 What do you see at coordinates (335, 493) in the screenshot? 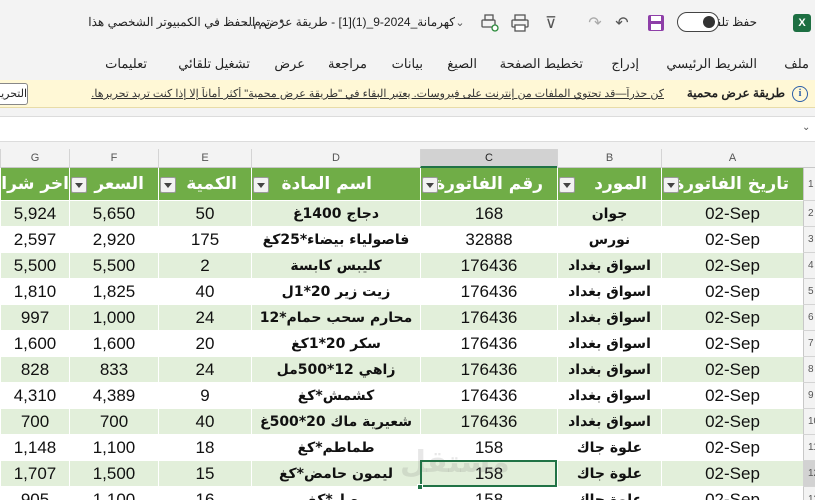
I see `cell-item-name: بصل*كغ` at bounding box center [335, 493].